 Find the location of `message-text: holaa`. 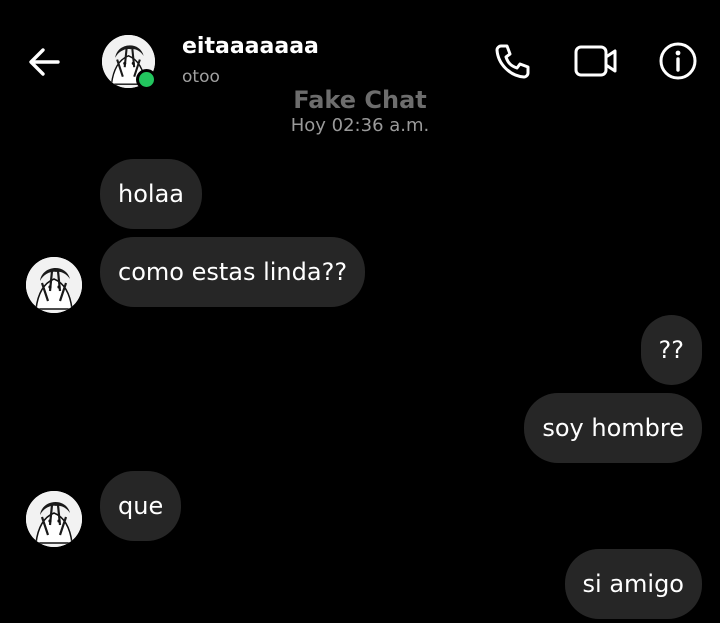

message-text: holaa is located at coordinates (151, 194).